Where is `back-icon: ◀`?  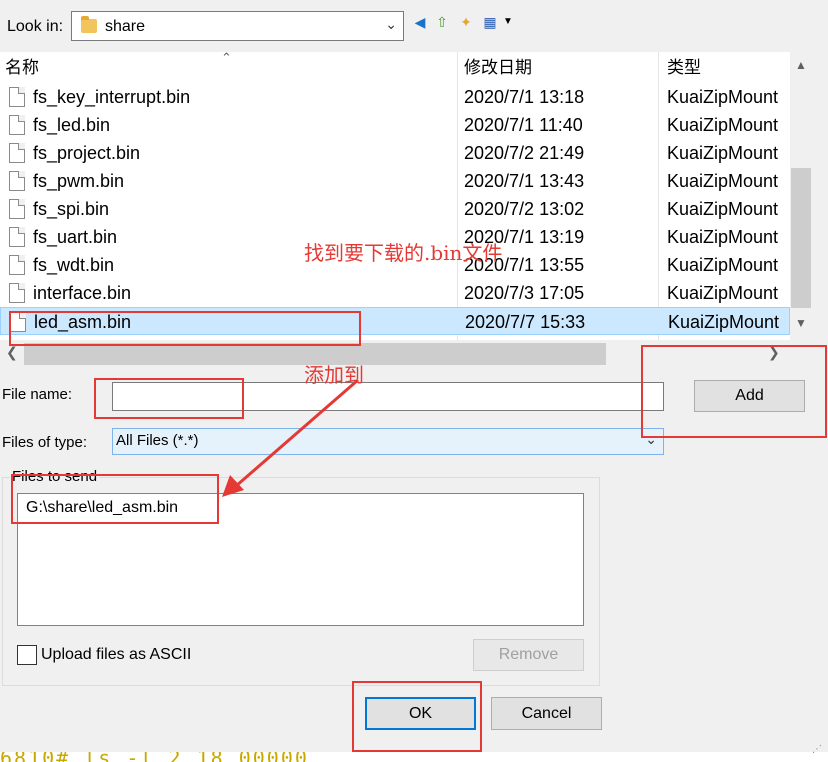 back-icon: ◀ is located at coordinates (420, 22).